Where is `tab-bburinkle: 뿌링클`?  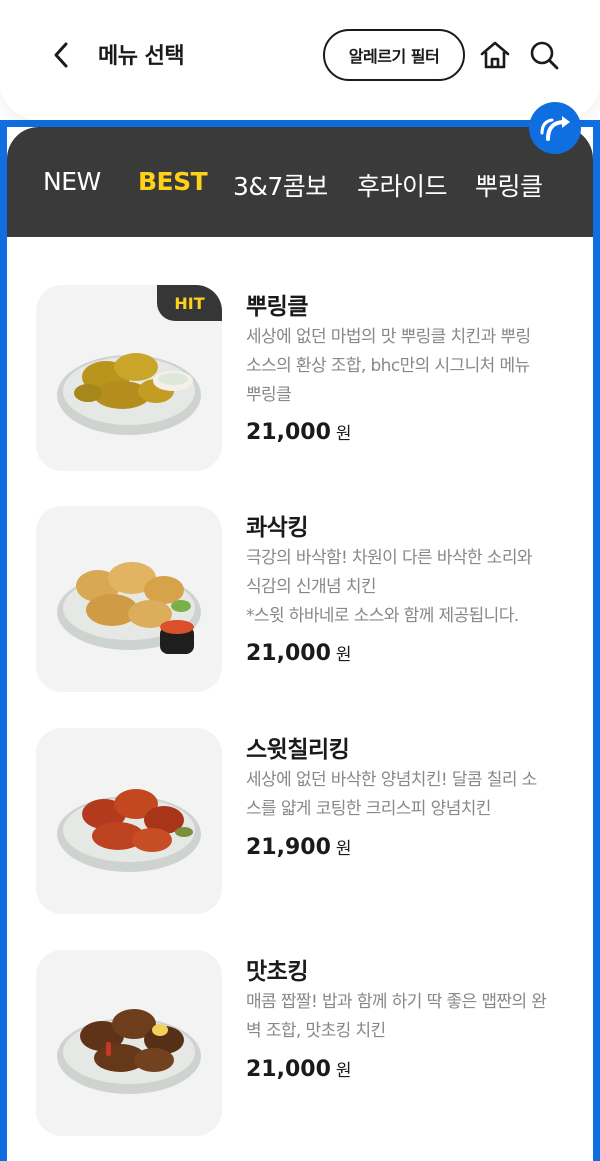 tab-bburinkle: 뿌링클 is located at coordinates (509, 185).